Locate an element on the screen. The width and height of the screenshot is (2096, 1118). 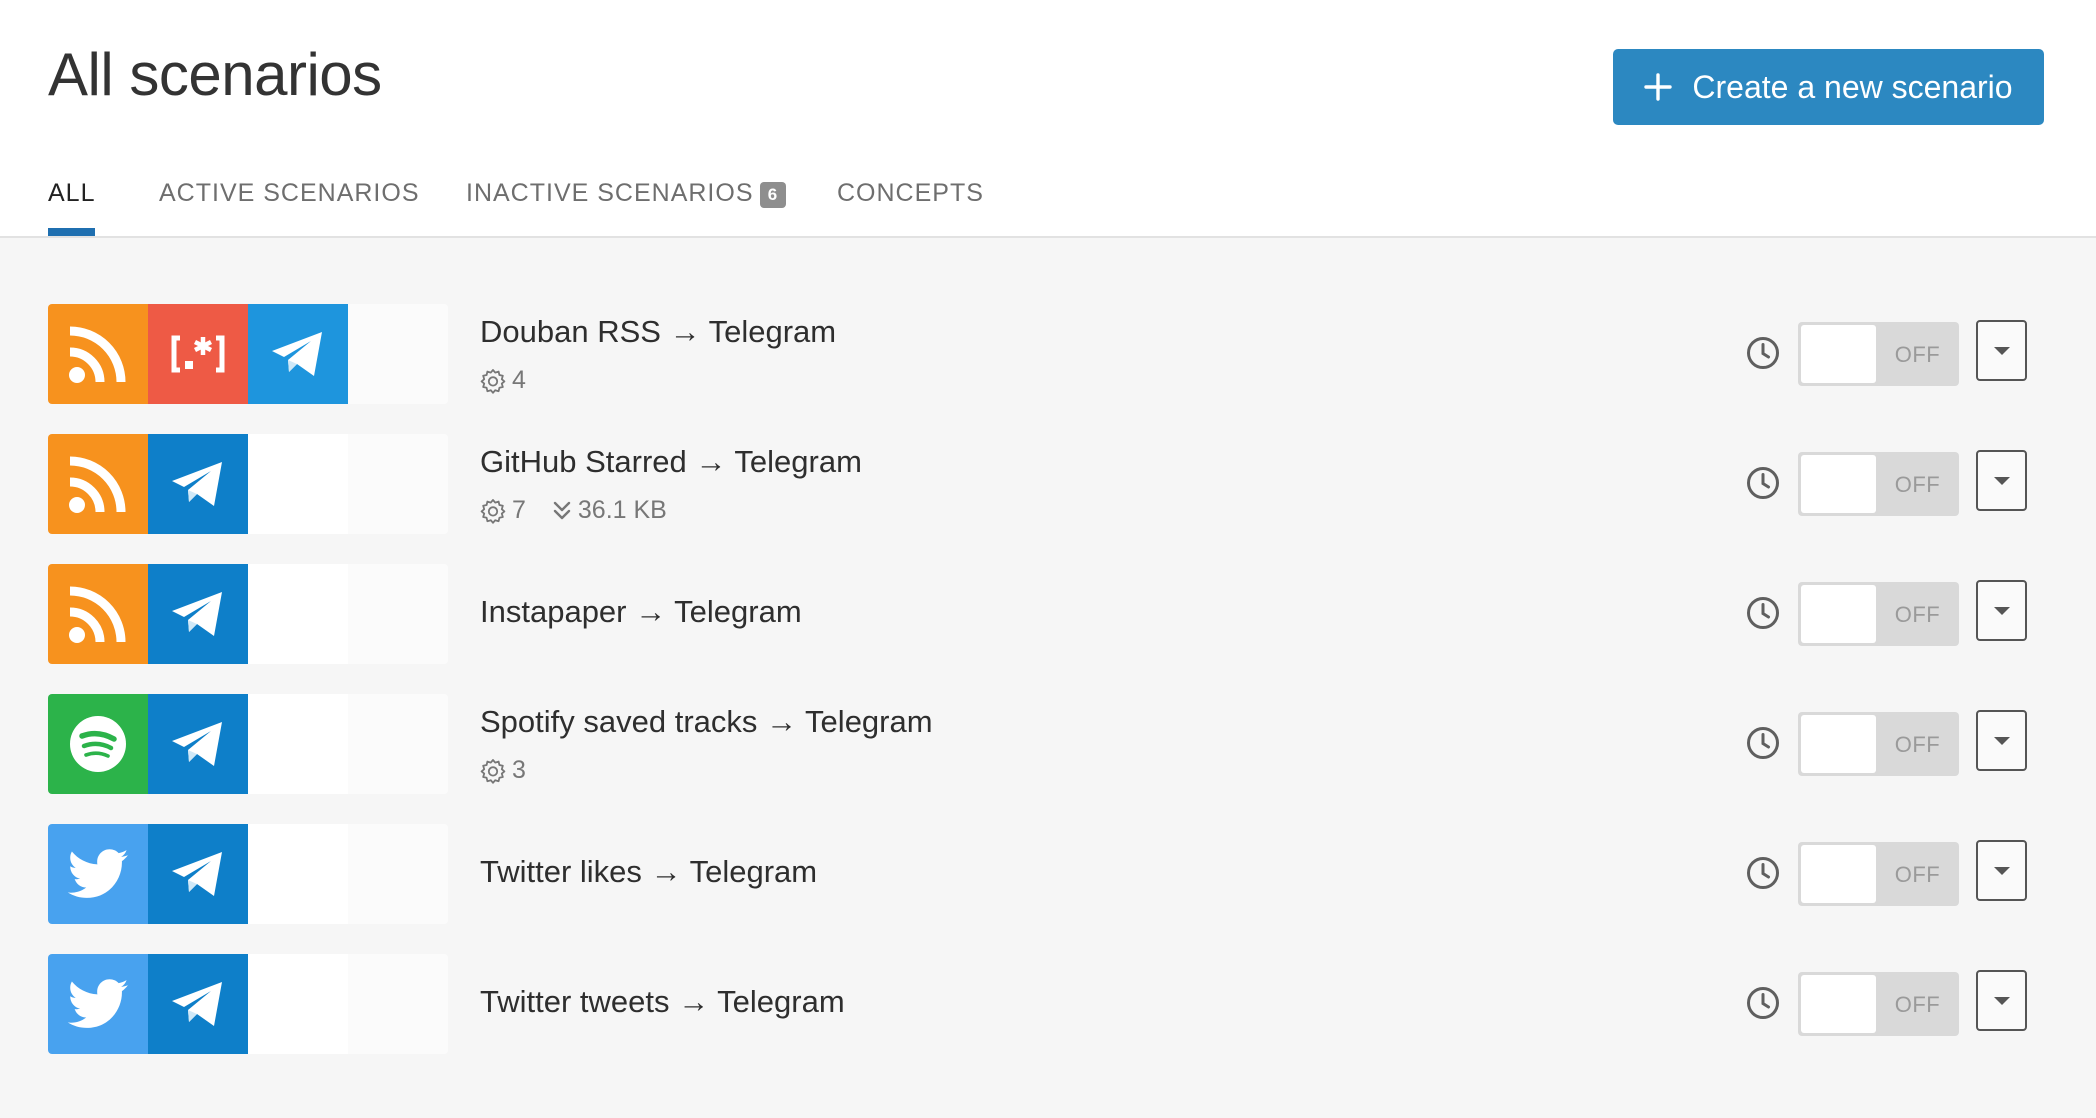
operations-count: 3 is located at coordinates (503, 770).